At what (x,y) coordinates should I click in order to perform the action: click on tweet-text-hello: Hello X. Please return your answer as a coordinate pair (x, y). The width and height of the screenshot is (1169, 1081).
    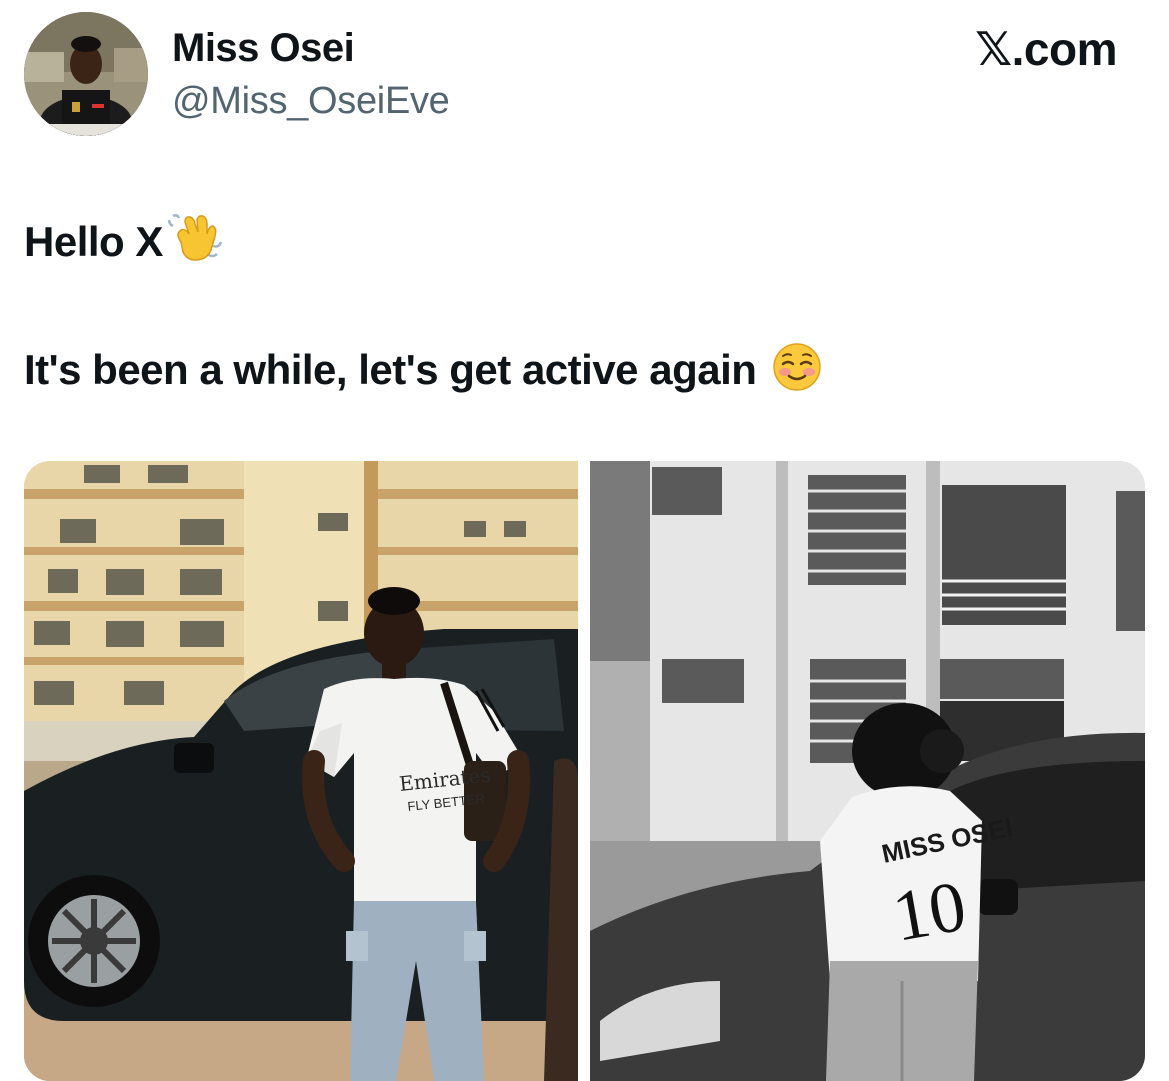
    Looking at the image, I should click on (93, 241).